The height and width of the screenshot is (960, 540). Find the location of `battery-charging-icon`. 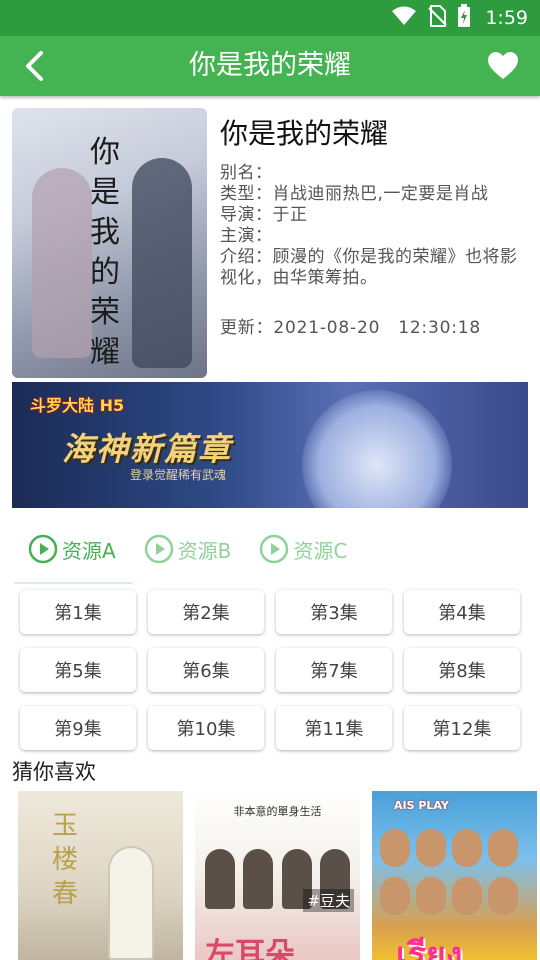

battery-charging-icon is located at coordinates (464, 18).